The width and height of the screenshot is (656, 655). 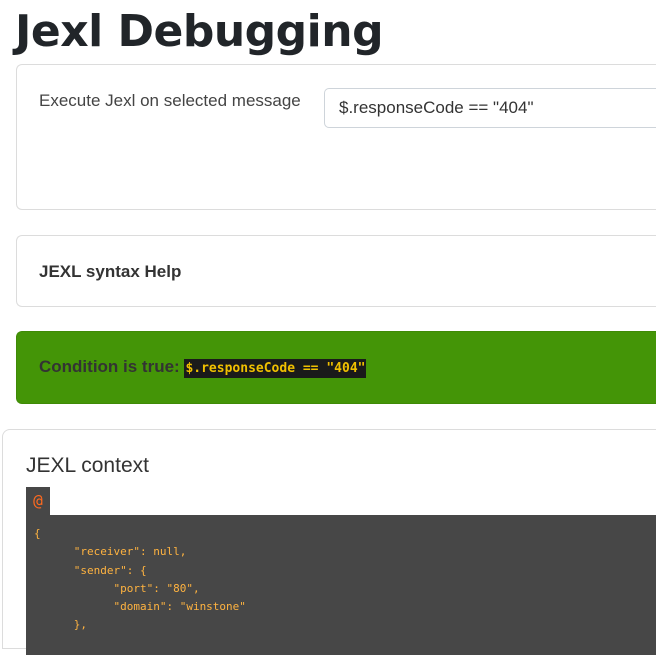 I want to click on jexl-expression-input, so click(x=490, y=108).